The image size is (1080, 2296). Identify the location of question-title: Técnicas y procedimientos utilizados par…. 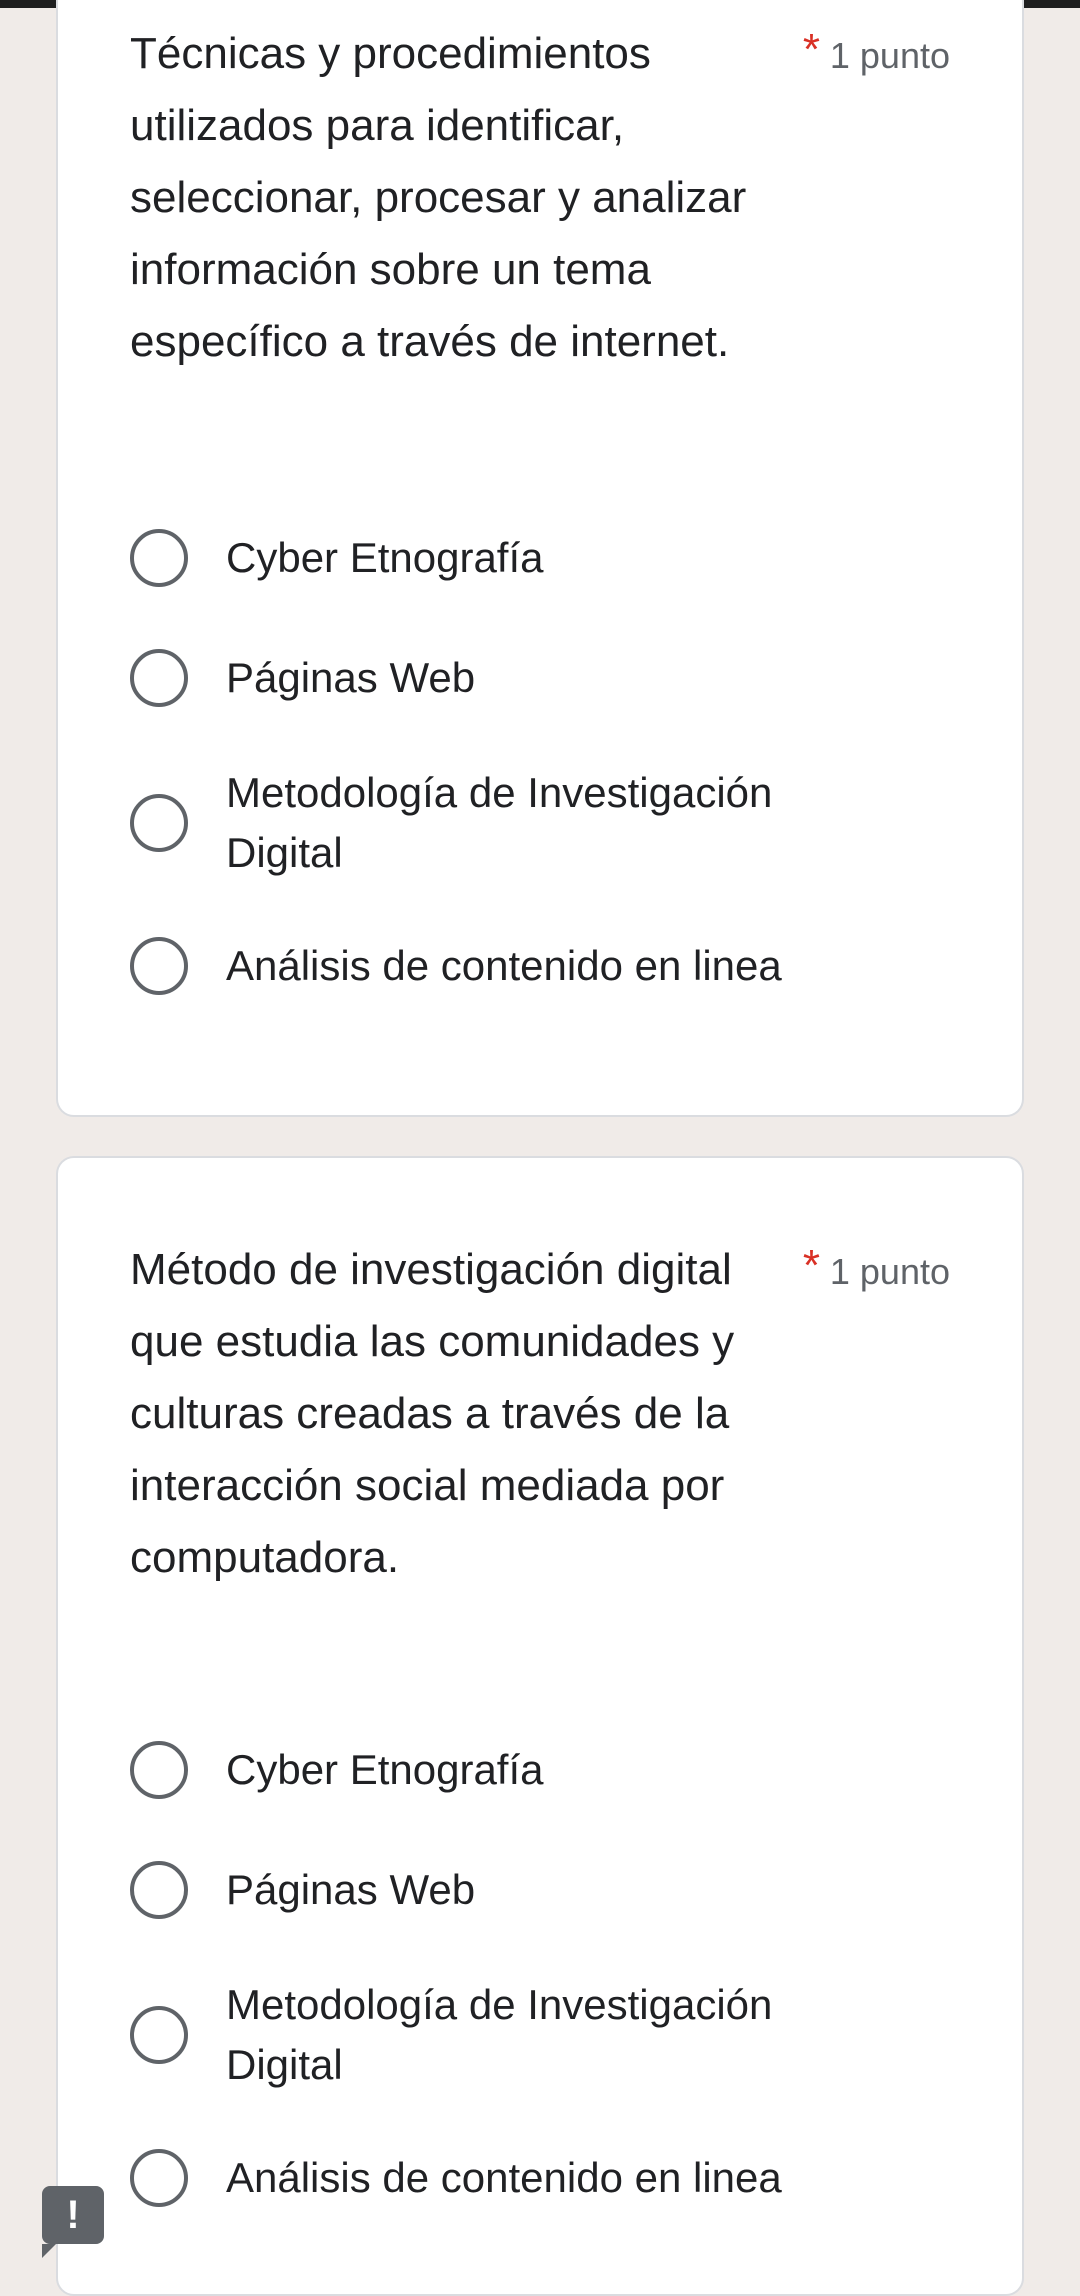
(438, 197).